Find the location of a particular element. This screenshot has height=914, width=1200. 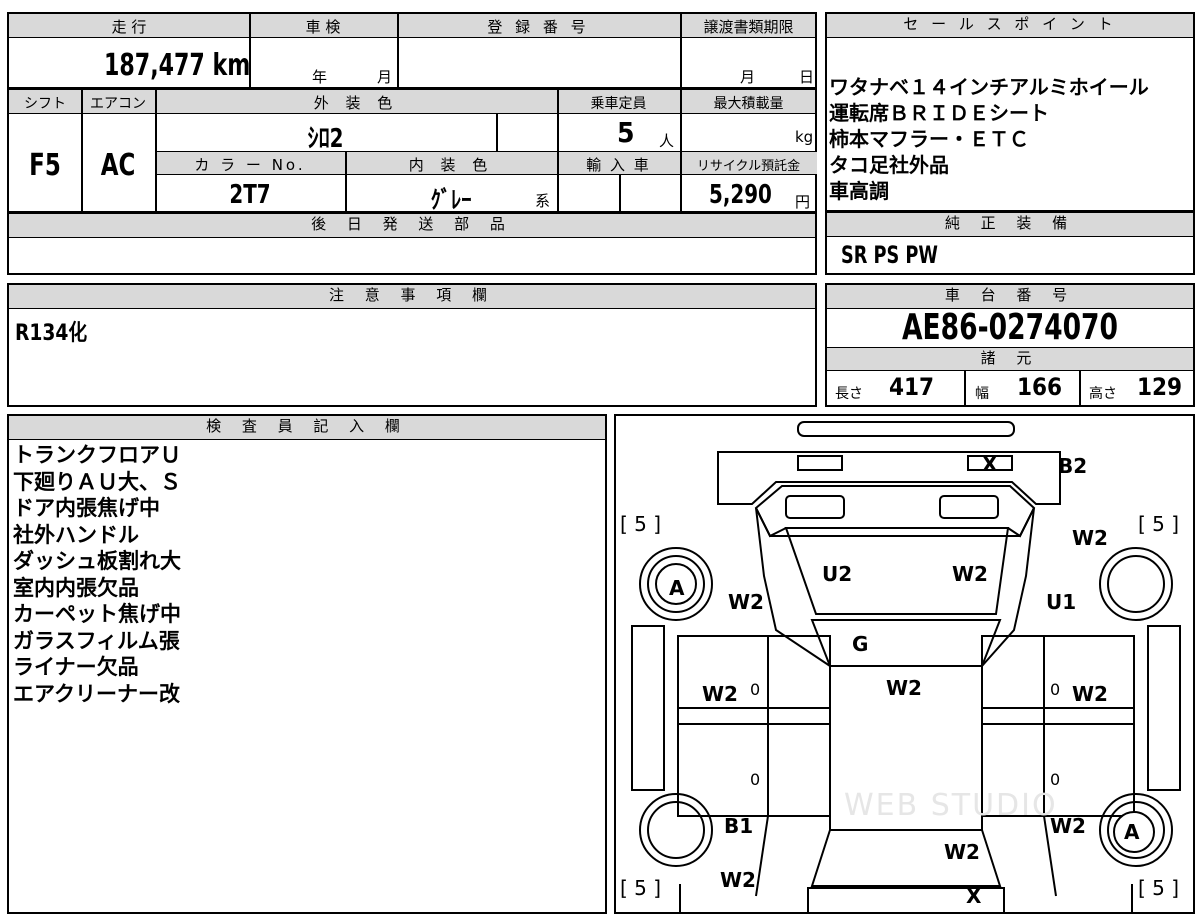

sales-point: ワタナベ１４インチアルミホイール is located at coordinates (989, 87).